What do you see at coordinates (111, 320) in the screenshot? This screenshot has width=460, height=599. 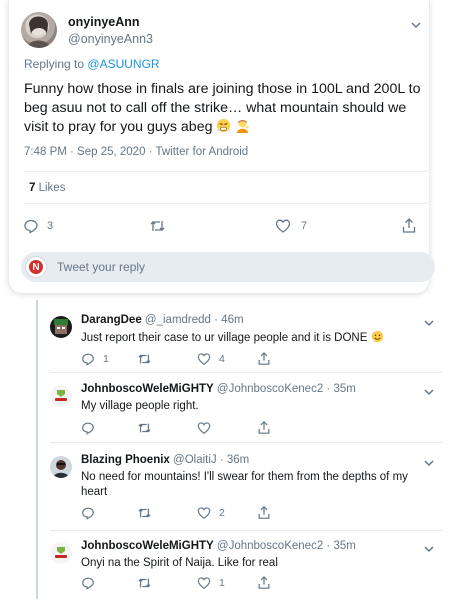 I see `reply-author-name: DarangDee` at bounding box center [111, 320].